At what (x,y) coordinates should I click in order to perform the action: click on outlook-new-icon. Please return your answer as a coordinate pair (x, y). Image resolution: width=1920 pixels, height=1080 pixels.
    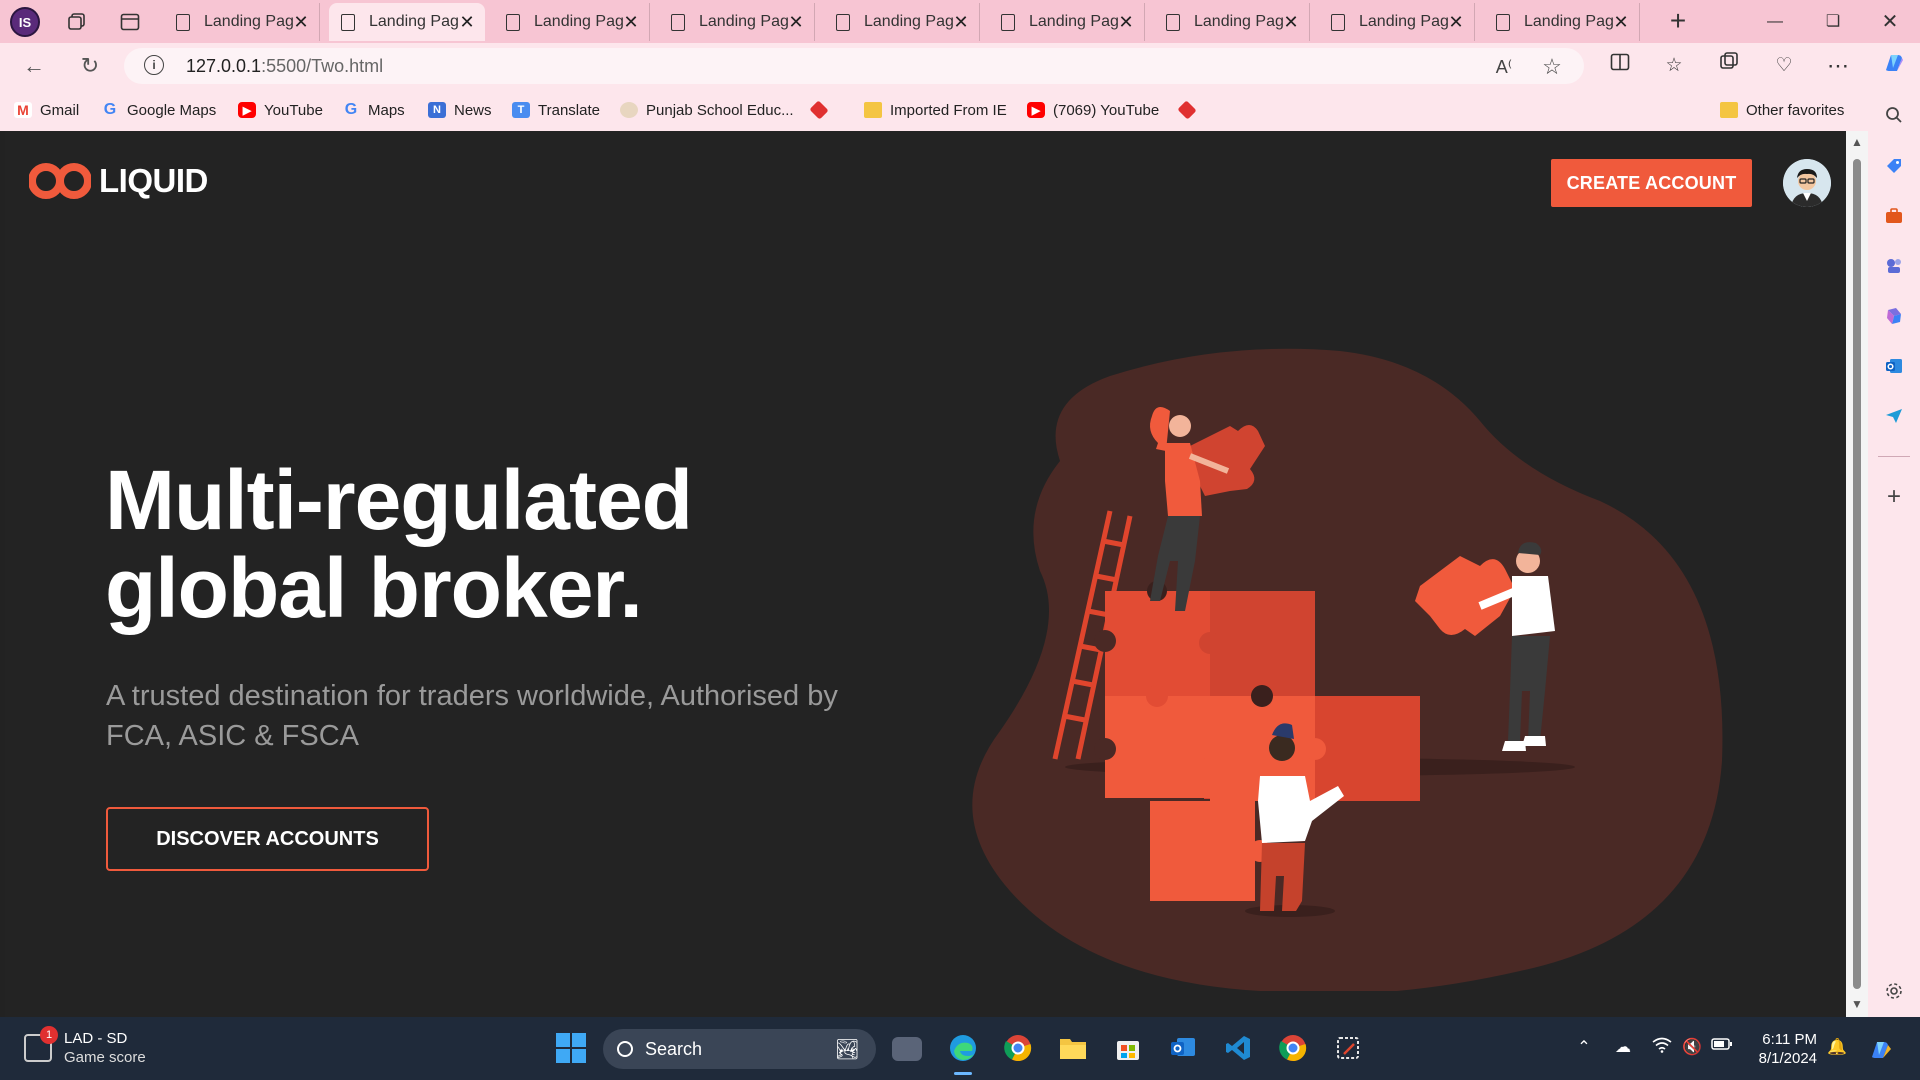
    Looking at the image, I should click on (1183, 1048).